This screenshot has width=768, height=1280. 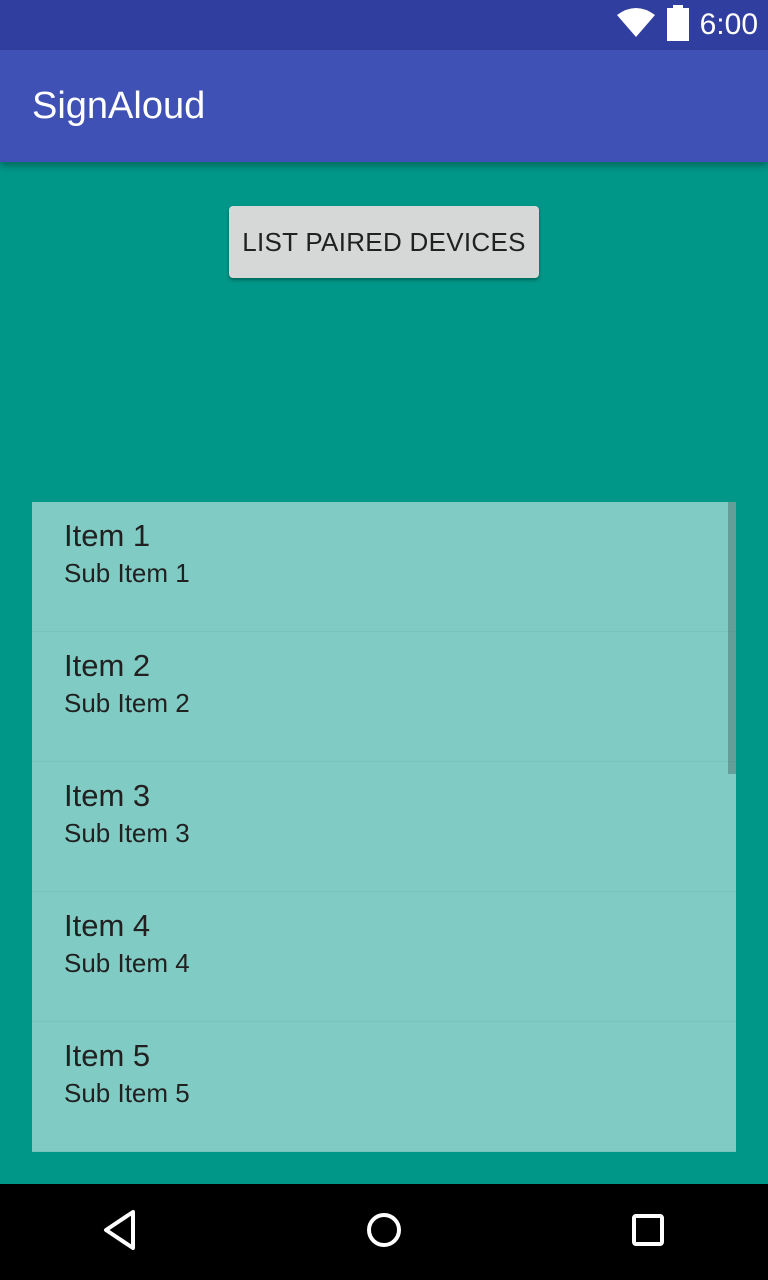 What do you see at coordinates (384, 1087) in the screenshot?
I see `list-item: Item 5 Sub Item 5` at bounding box center [384, 1087].